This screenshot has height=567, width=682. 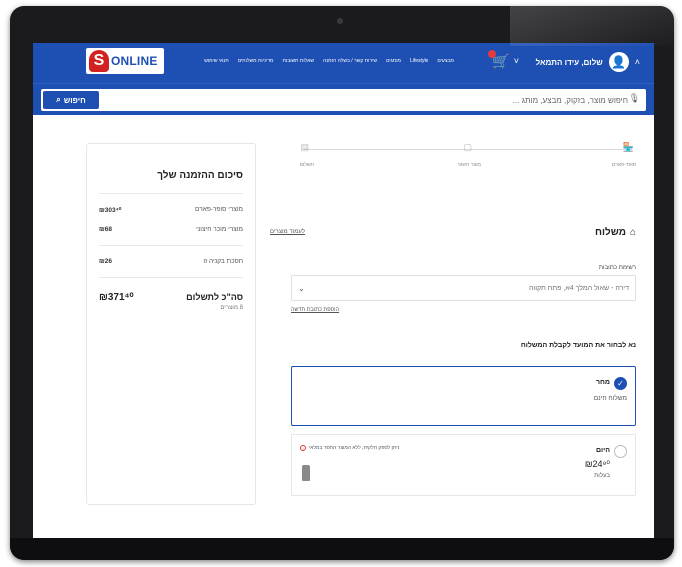 I want to click on search-button: חיפוש ⌕, so click(x=71, y=100).